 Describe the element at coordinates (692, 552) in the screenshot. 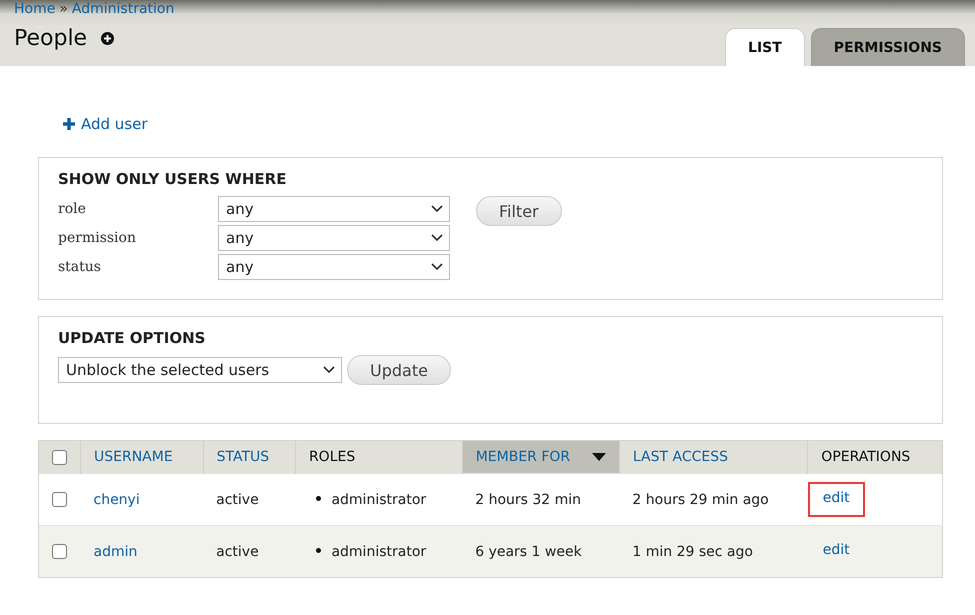

I see `last-access-text: 1 min 29 sec ago` at that location.